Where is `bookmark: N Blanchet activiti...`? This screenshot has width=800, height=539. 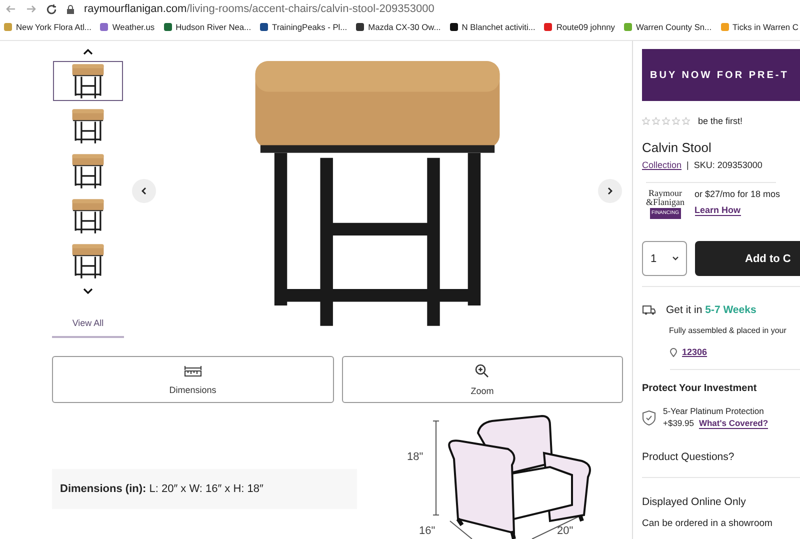 bookmark: N Blanchet activiti... is located at coordinates (493, 27).